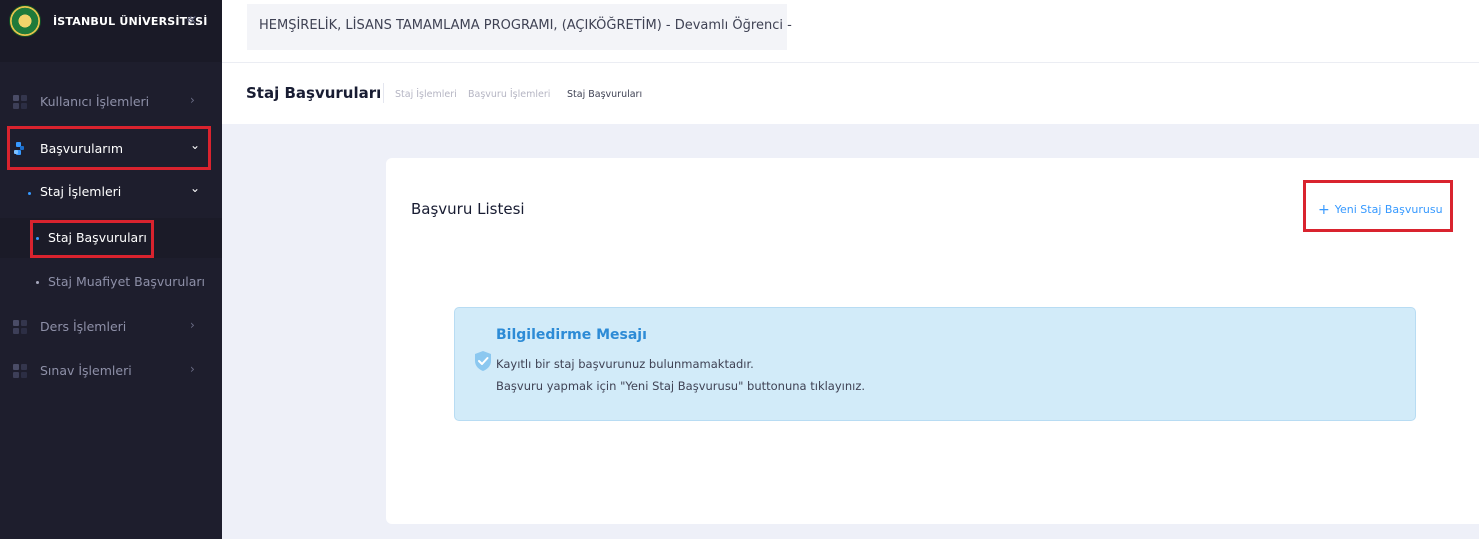 Image resolution: width=1479 pixels, height=539 pixels. I want to click on sidebar-item-staj-islemleri: Staj İşlemleri ⌄, so click(111, 193).